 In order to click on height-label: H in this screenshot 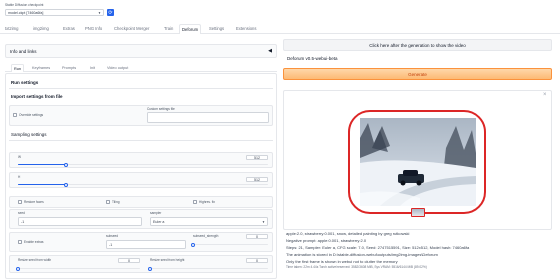, I will do `click(19, 177)`.